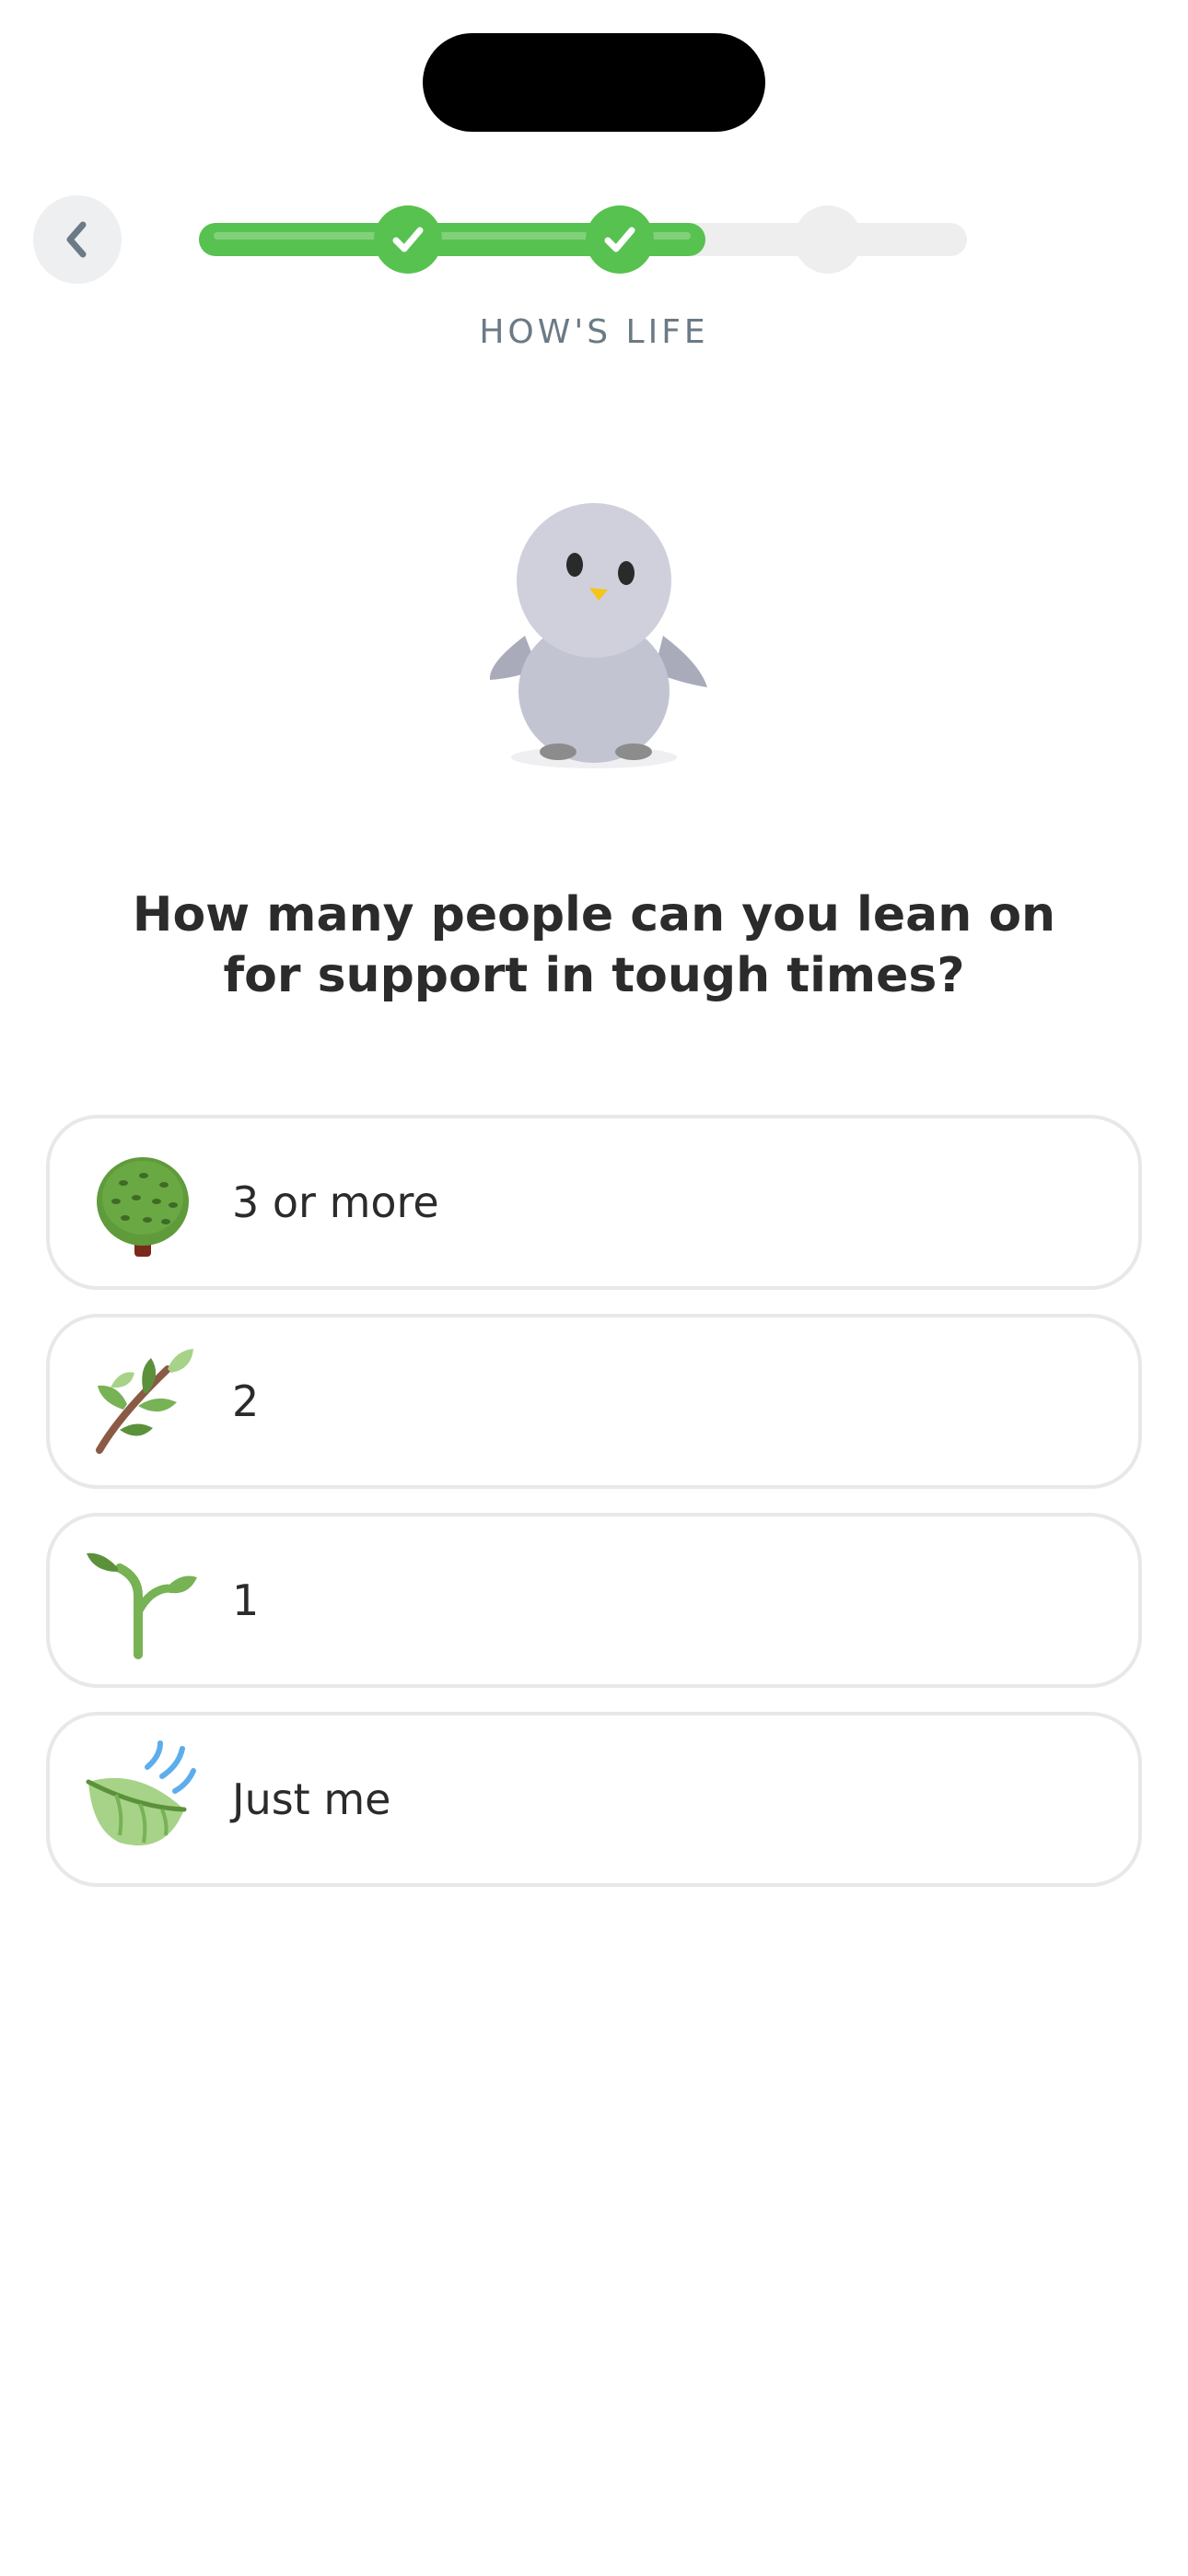 This screenshot has height=2576, width=1188. I want to click on branch-icon, so click(144, 1401).